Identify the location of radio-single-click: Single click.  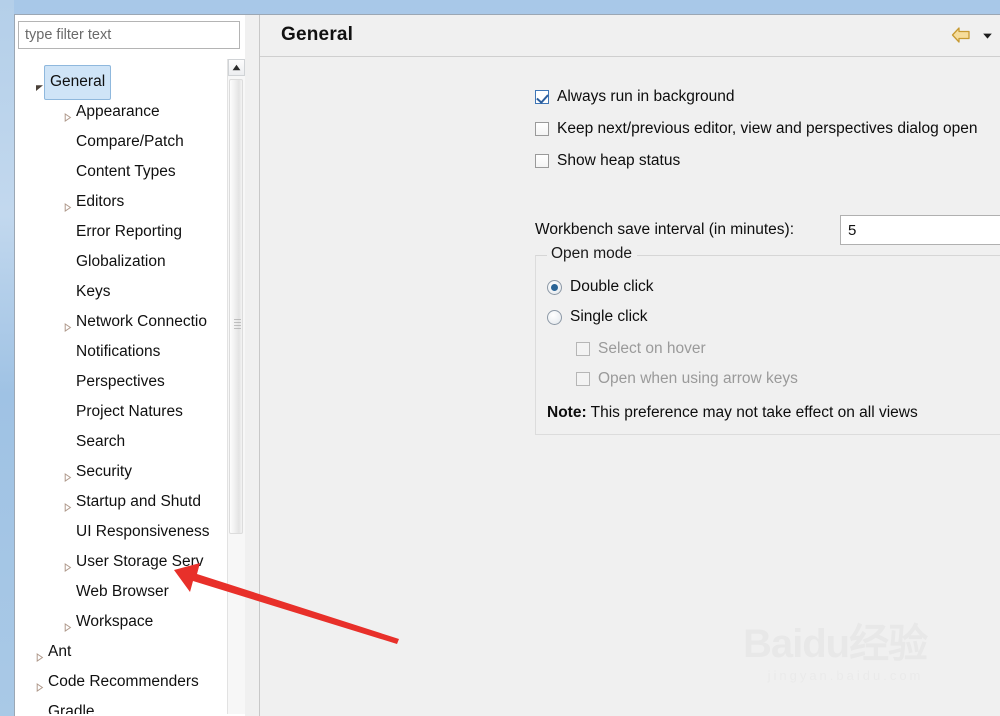
(597, 317).